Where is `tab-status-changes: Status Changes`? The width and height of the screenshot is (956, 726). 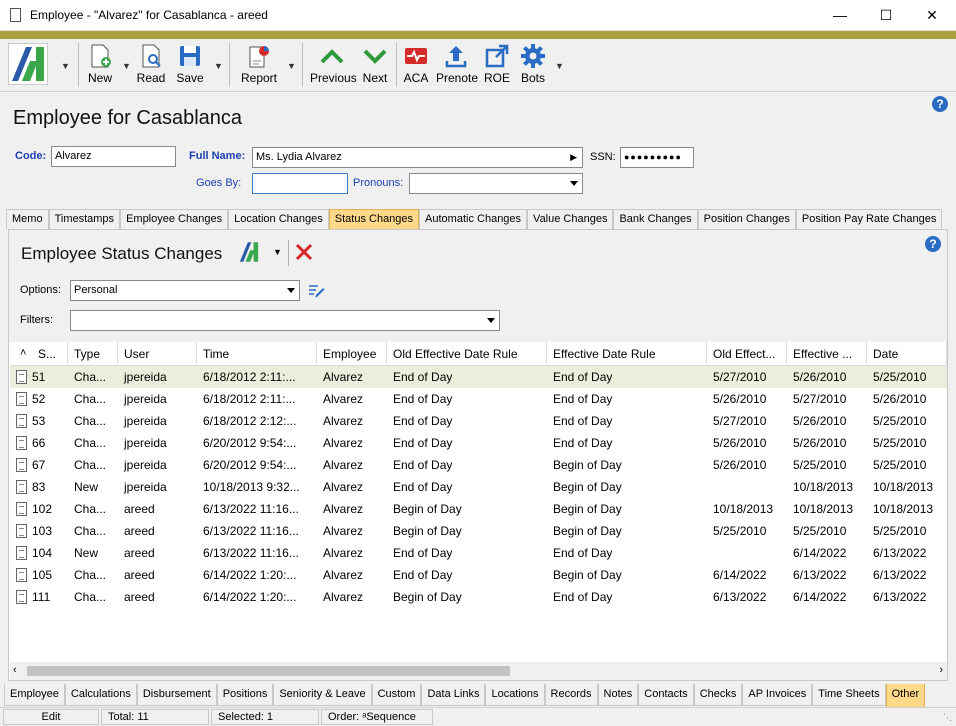
tab-status-changes: Status Changes is located at coordinates (374, 219).